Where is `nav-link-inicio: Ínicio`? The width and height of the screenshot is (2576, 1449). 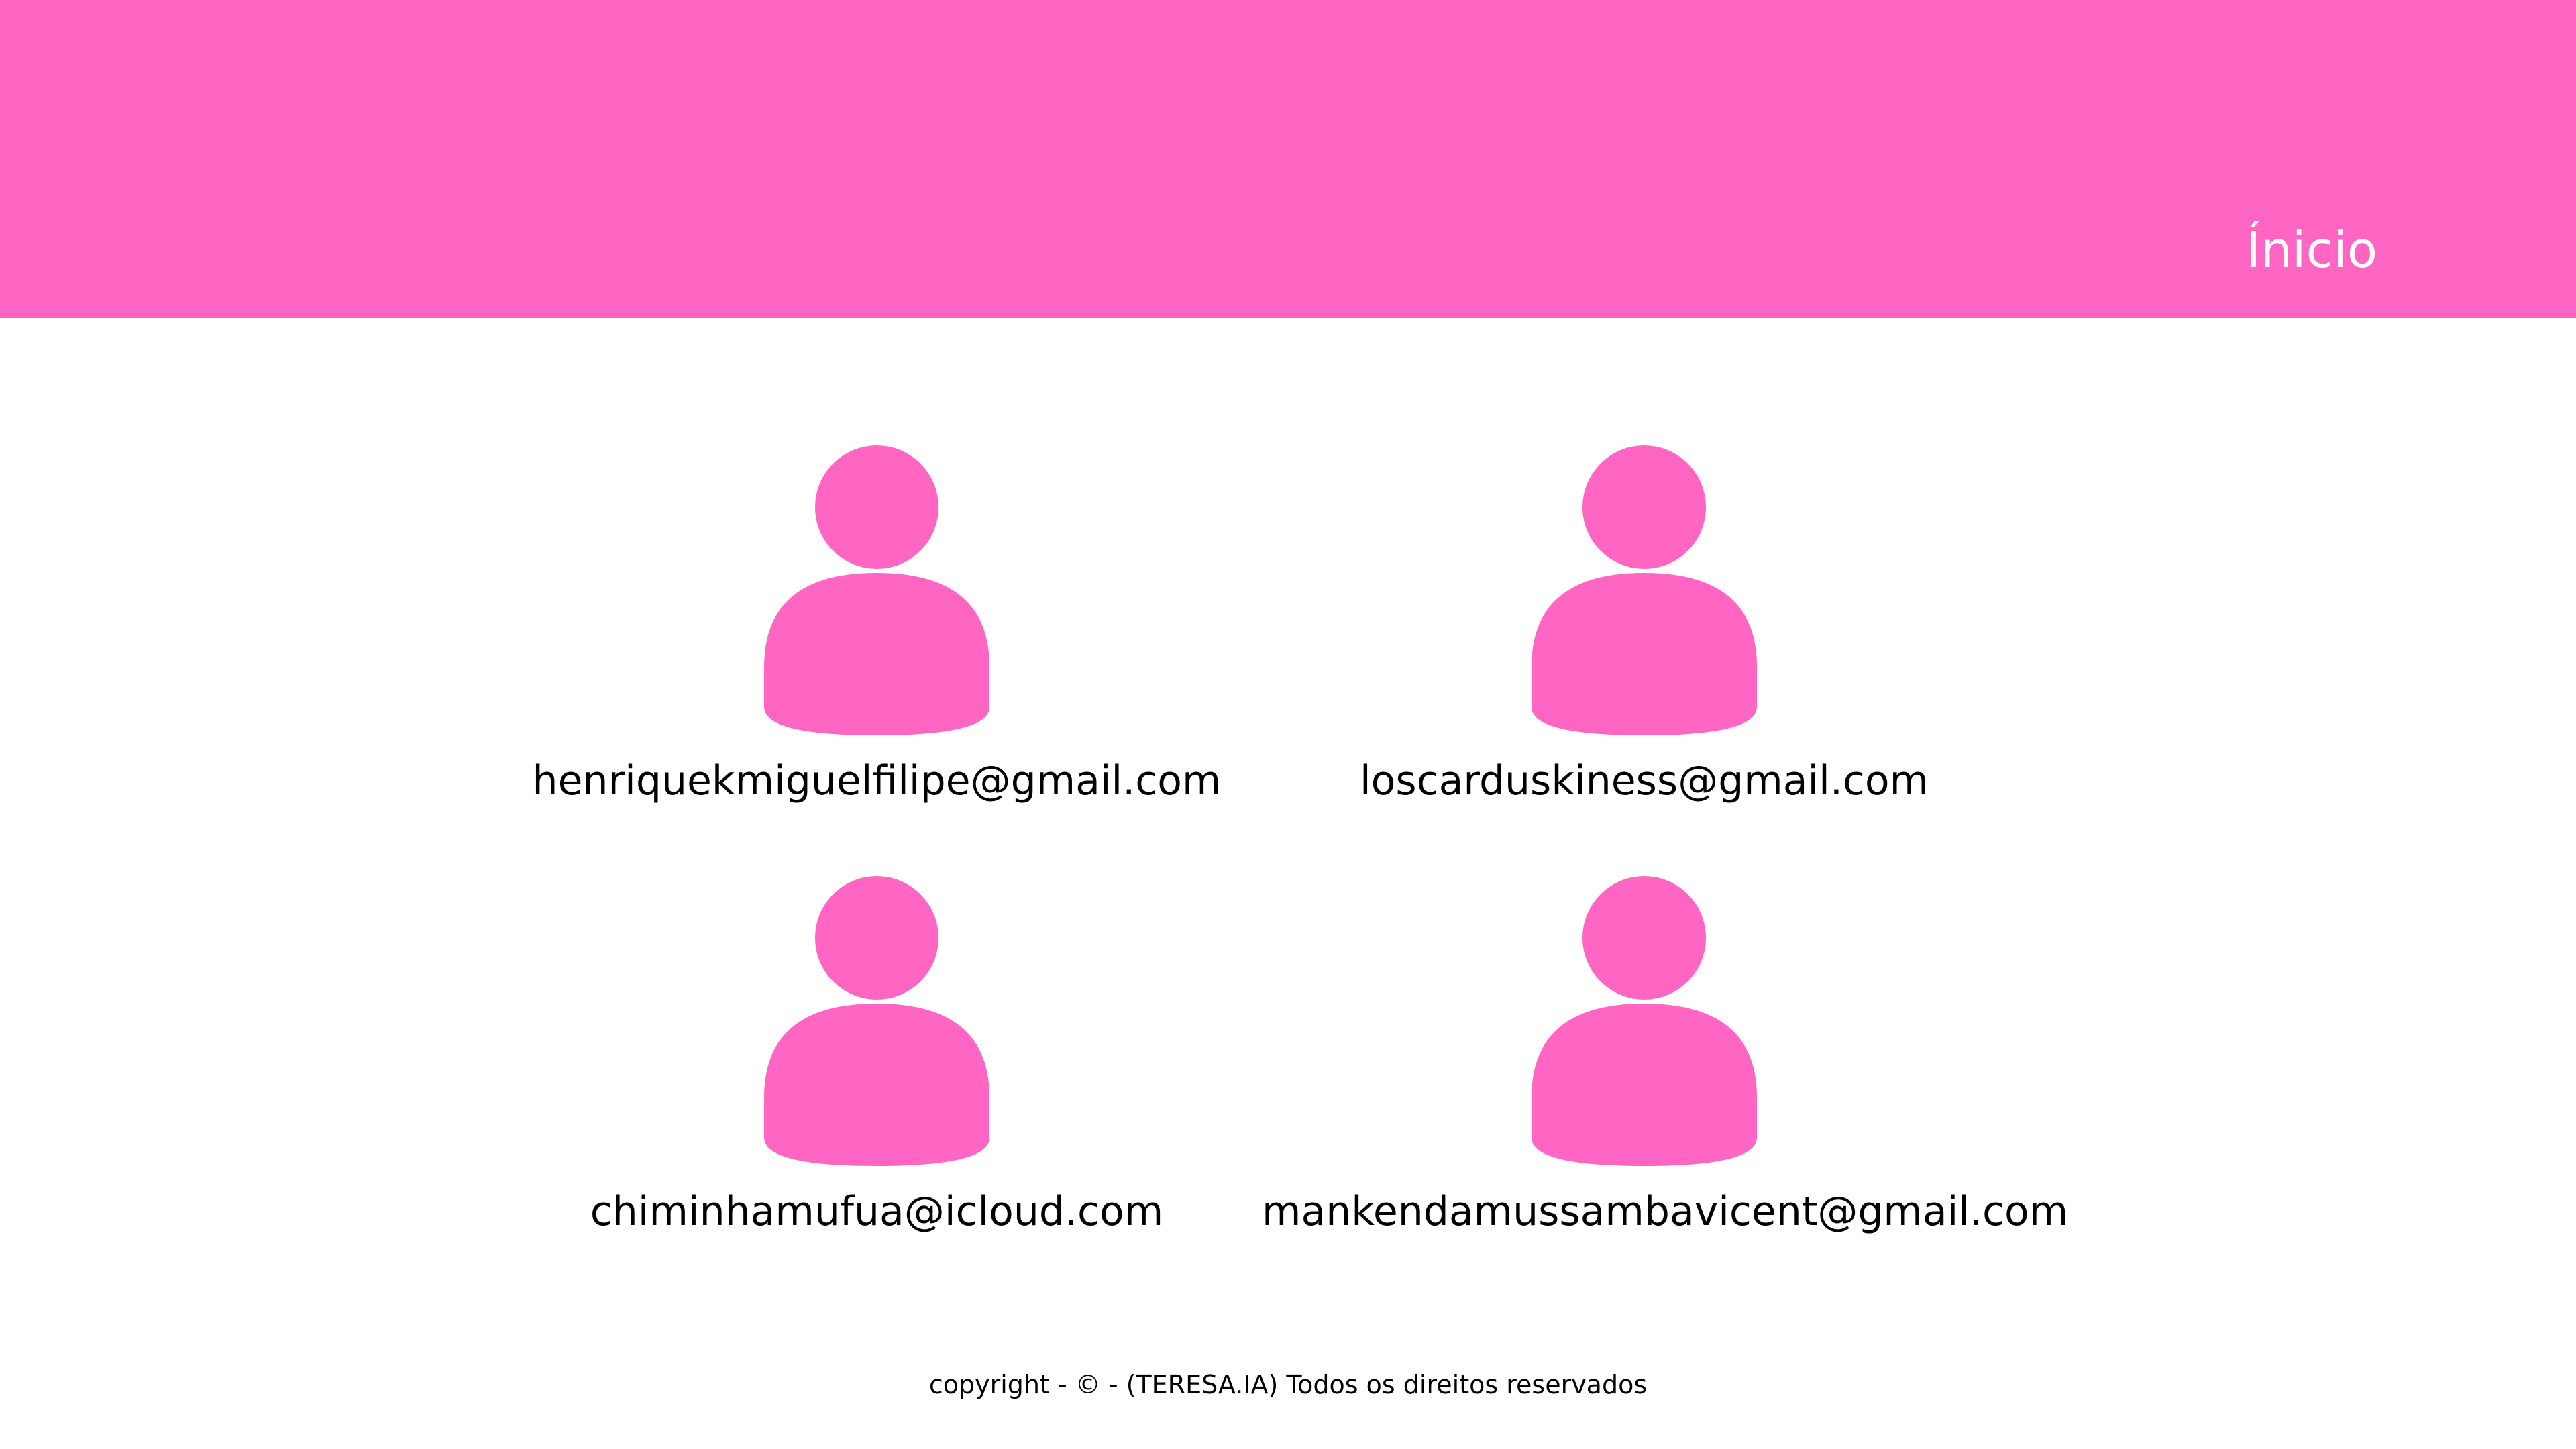 nav-link-inicio: Ínicio is located at coordinates (2311, 250).